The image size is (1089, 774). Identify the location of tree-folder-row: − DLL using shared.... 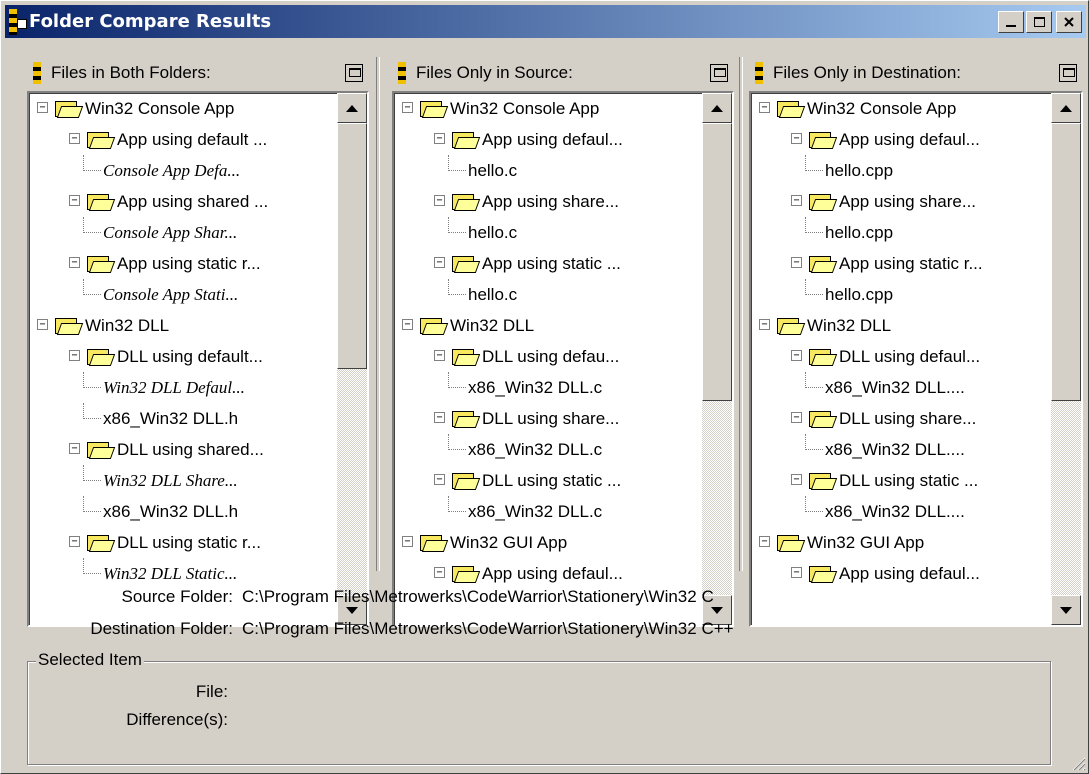
(184, 449).